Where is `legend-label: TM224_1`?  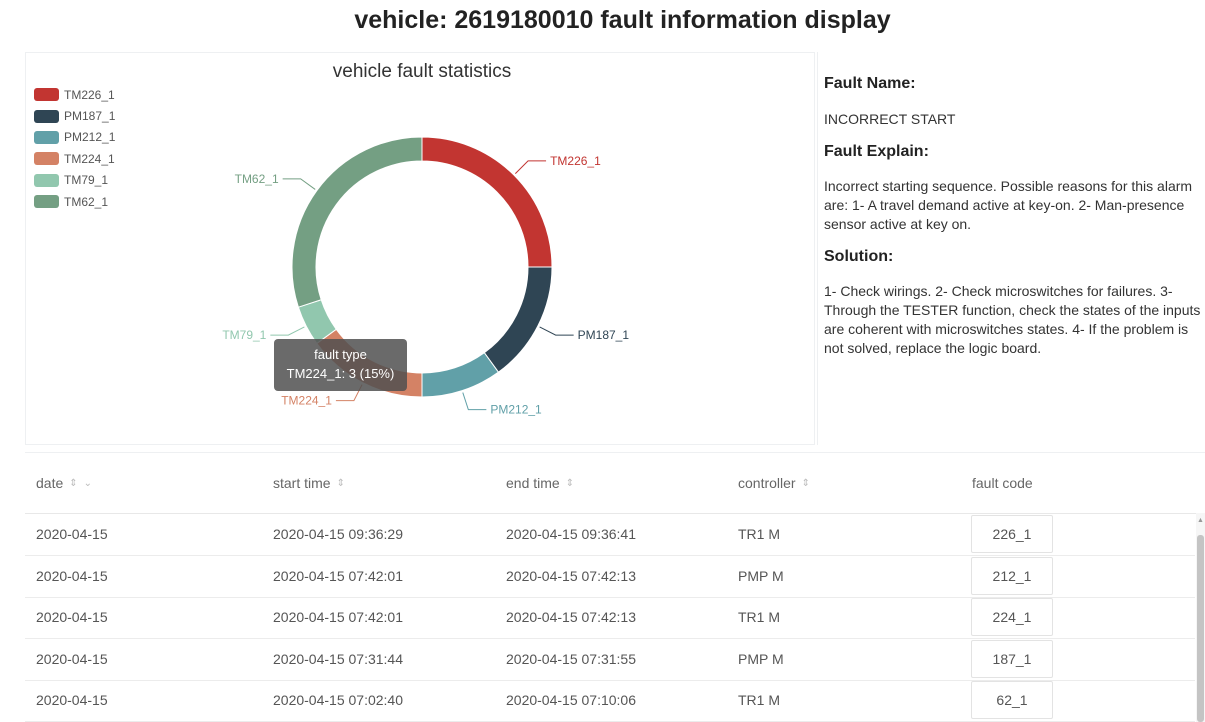
legend-label: TM224_1 is located at coordinates (89, 158).